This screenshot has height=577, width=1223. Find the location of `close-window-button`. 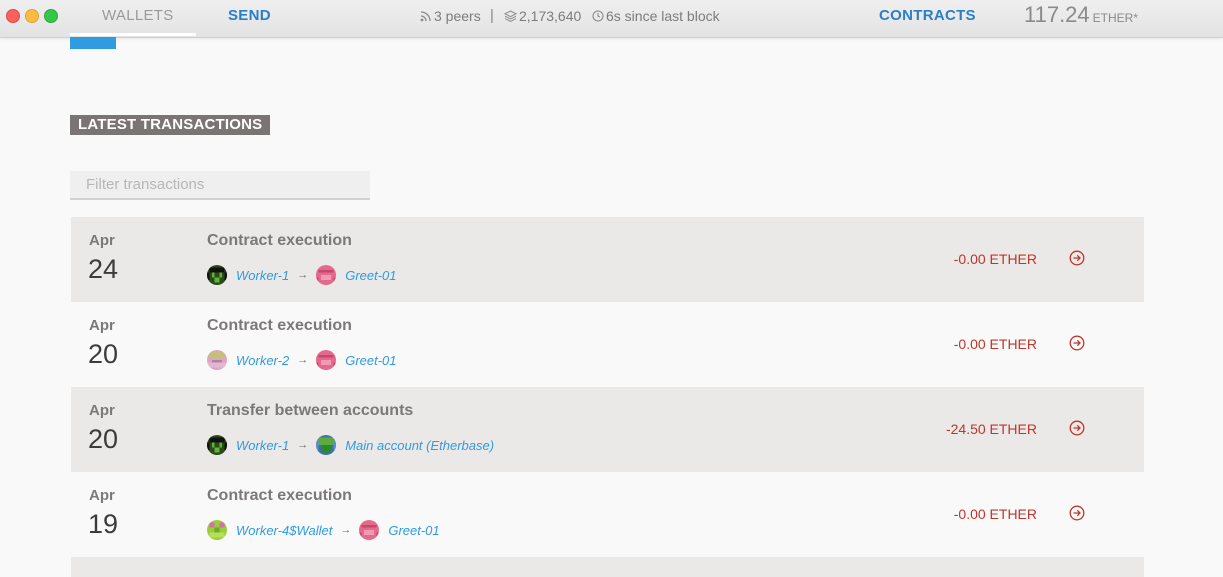

close-window-button is located at coordinates (13, 16).